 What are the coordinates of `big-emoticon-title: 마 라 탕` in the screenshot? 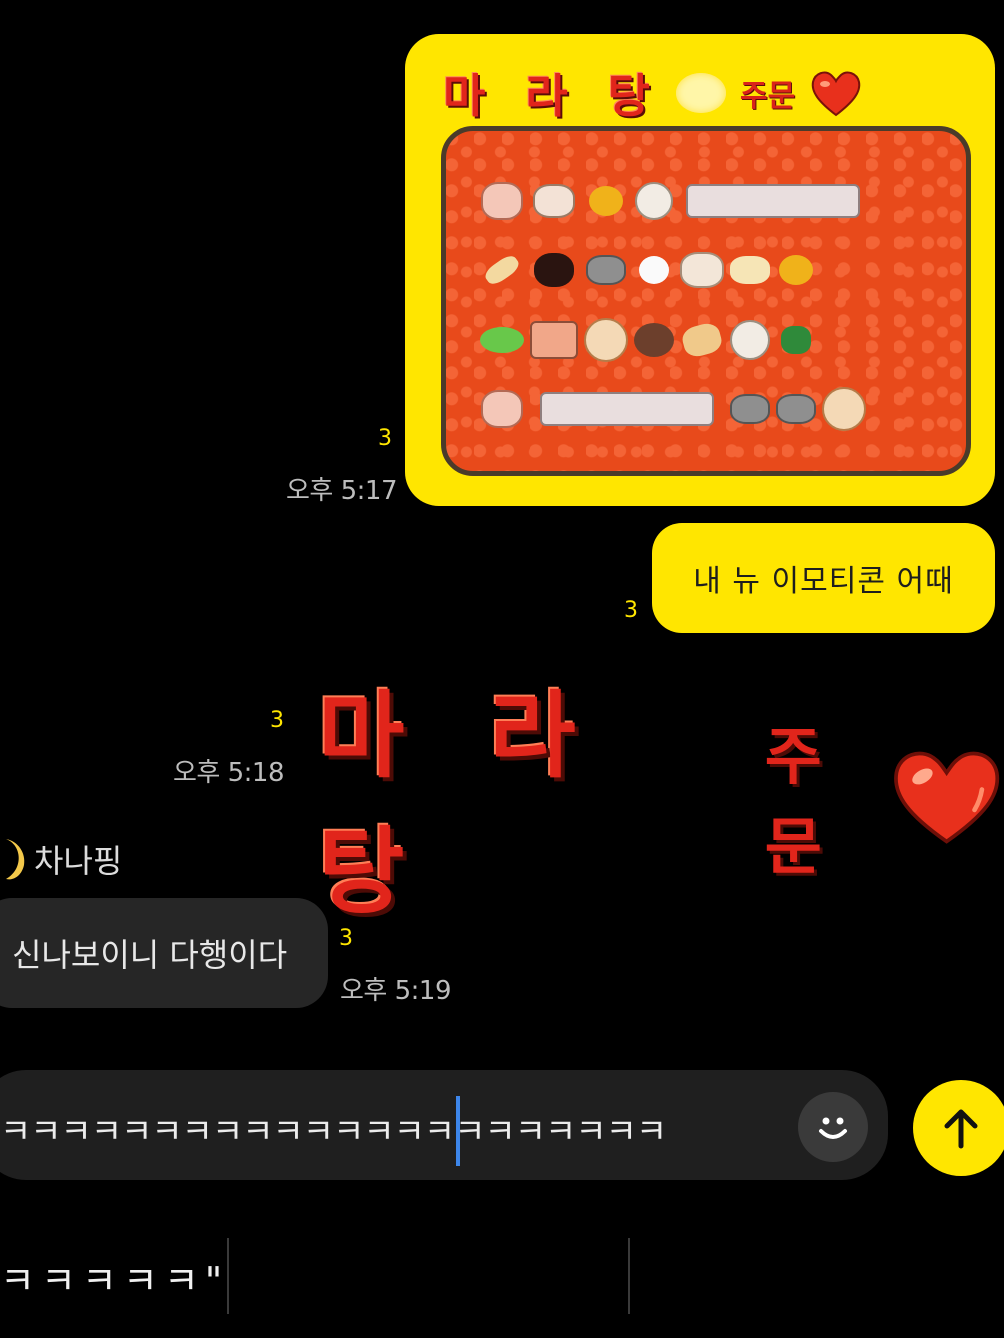 It's located at (460, 804).